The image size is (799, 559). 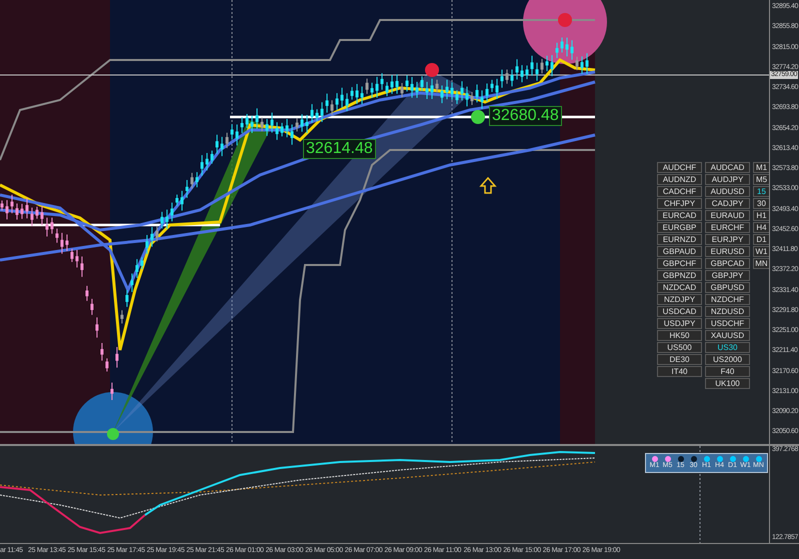 What do you see at coordinates (679, 275) in the screenshot?
I see `symbol-button: GBPNZD` at bounding box center [679, 275].